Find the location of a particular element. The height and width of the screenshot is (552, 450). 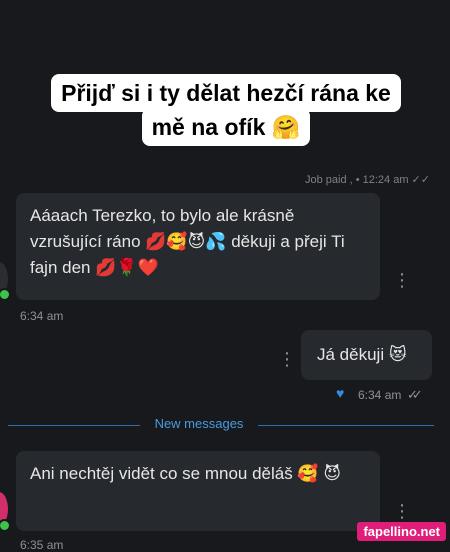

caption-line-2: mě na ofík 🤗 is located at coordinates (226, 127).